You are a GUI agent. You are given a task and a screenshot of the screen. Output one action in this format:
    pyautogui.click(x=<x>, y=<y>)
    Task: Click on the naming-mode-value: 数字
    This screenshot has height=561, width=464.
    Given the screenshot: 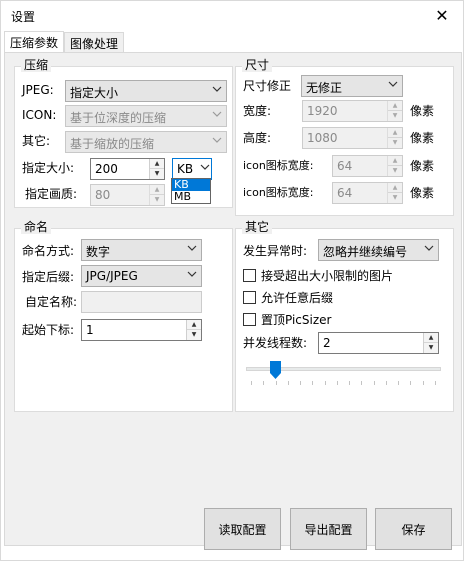 What is the action you would take?
    pyautogui.click(x=98, y=252)
    